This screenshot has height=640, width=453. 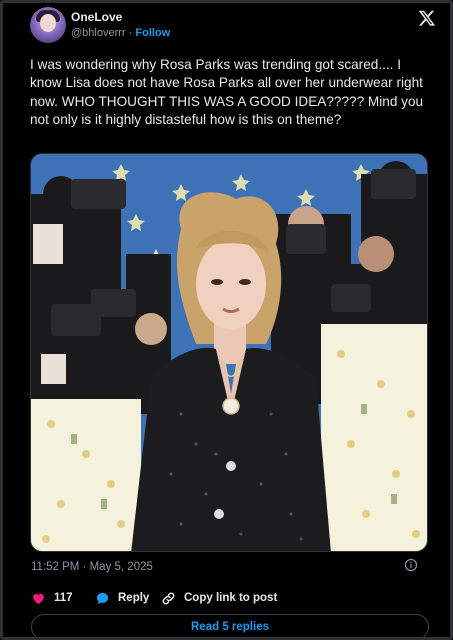 I want to click on heart-icon, so click(x=38, y=598).